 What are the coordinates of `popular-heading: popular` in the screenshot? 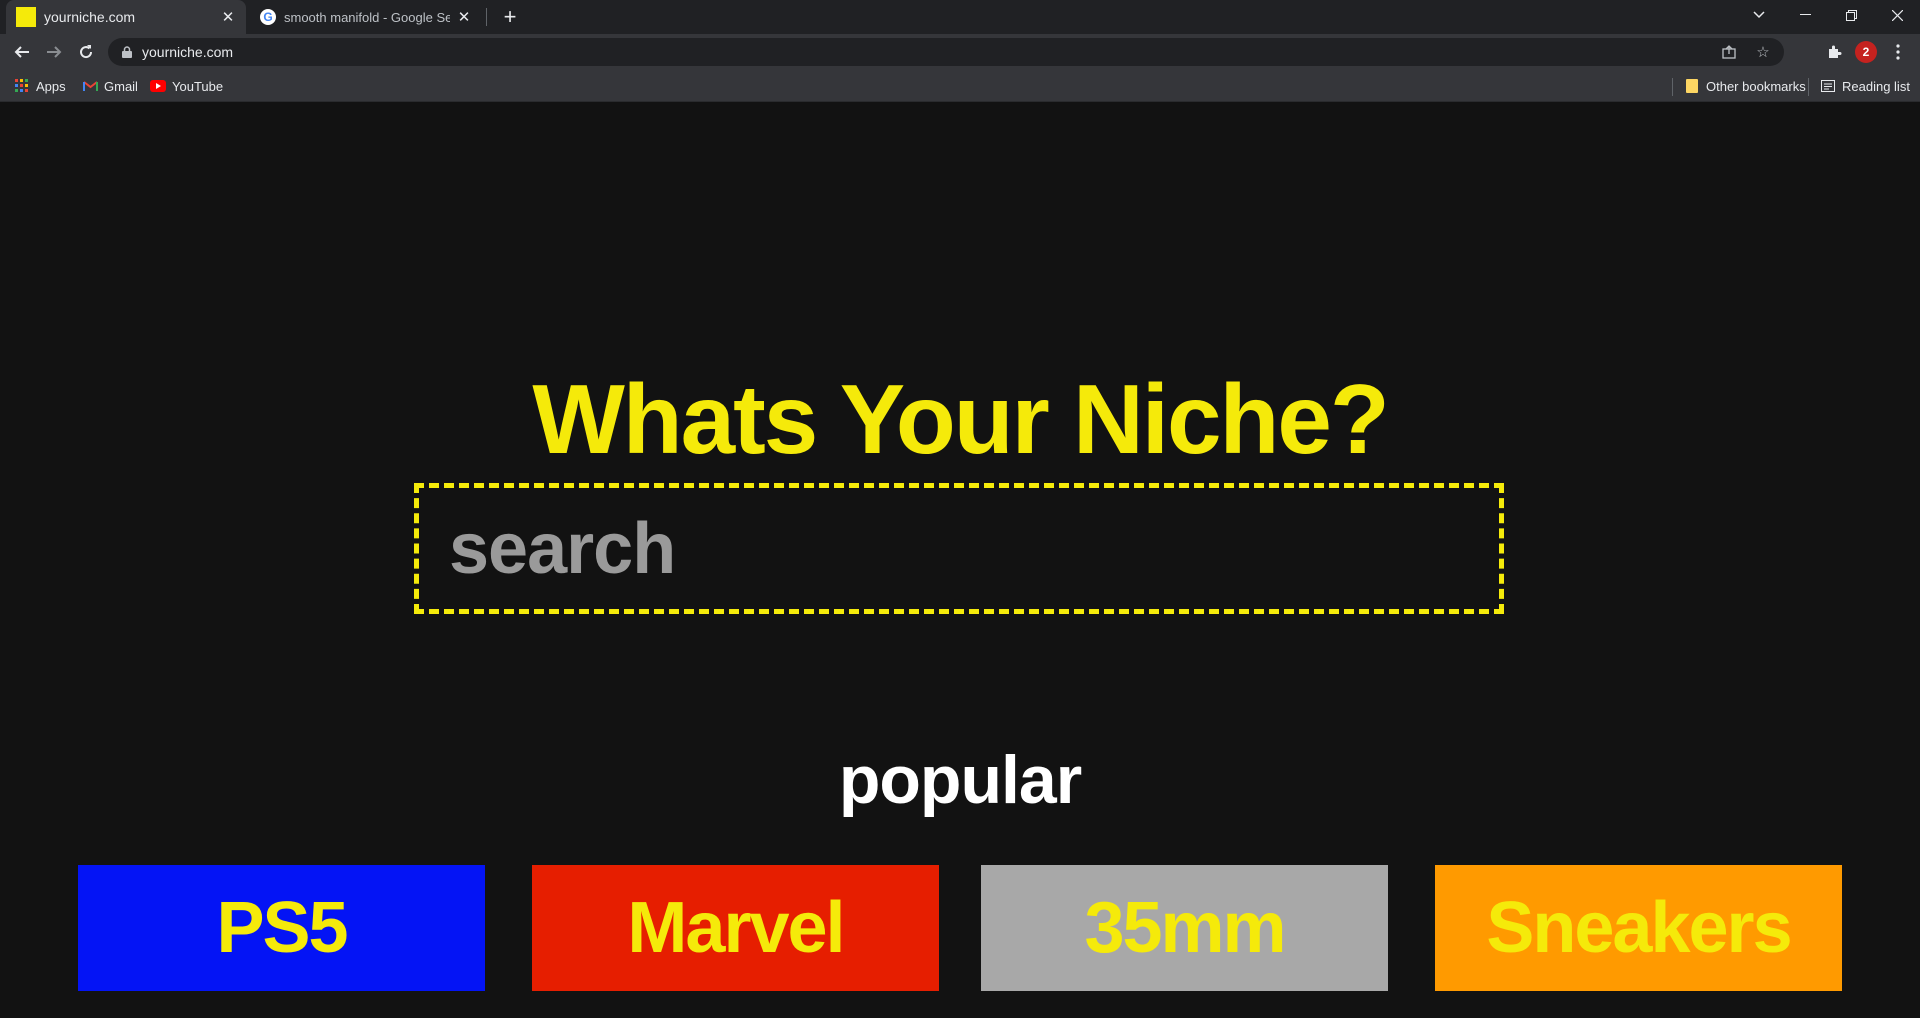 It's located at (960, 780).